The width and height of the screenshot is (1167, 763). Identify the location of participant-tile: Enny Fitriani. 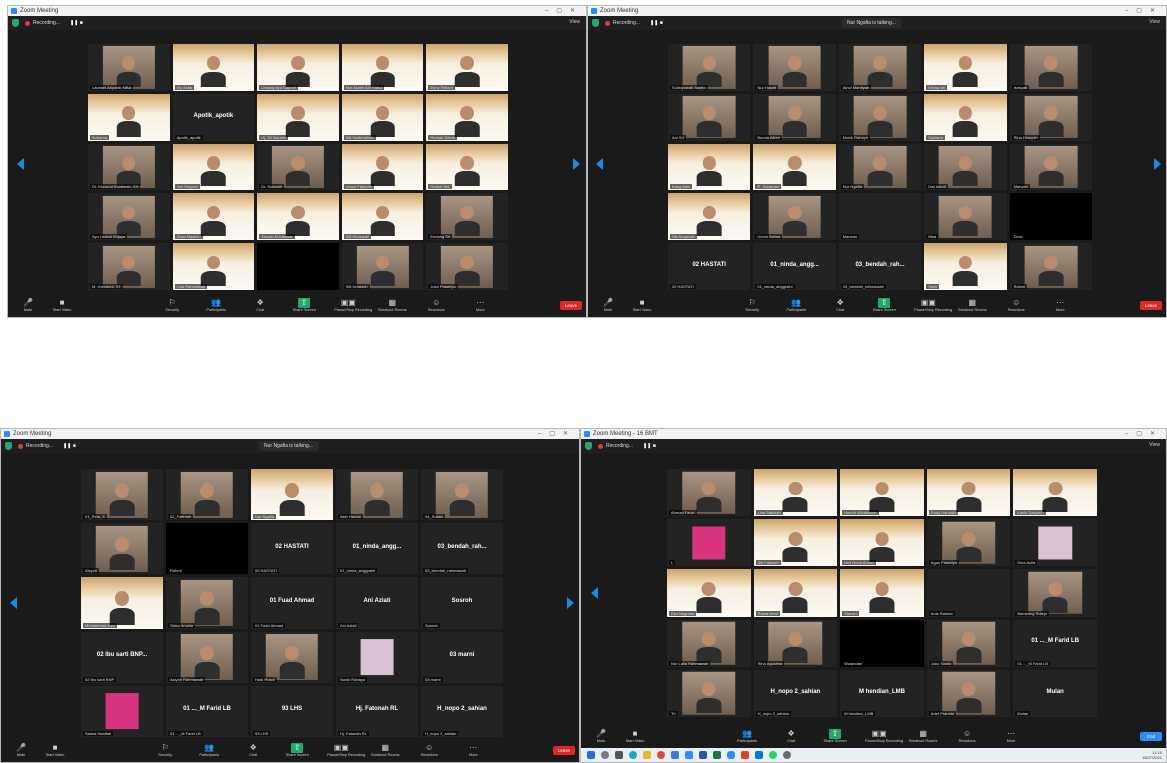
(467, 67).